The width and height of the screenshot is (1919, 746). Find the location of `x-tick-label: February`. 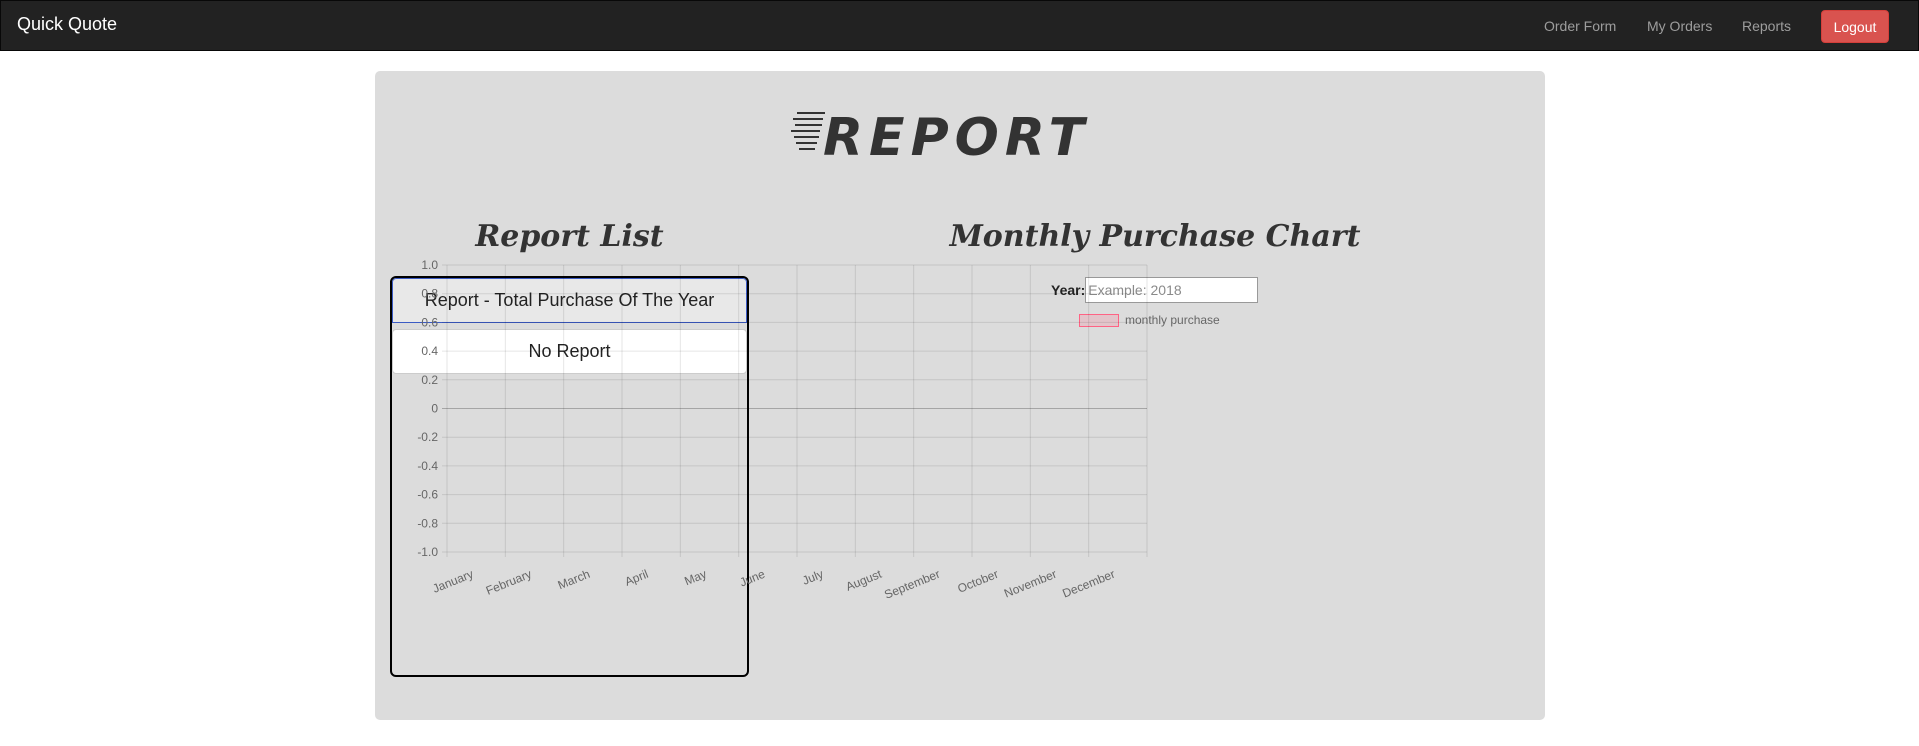

x-tick-label: February is located at coordinates (509, 582).